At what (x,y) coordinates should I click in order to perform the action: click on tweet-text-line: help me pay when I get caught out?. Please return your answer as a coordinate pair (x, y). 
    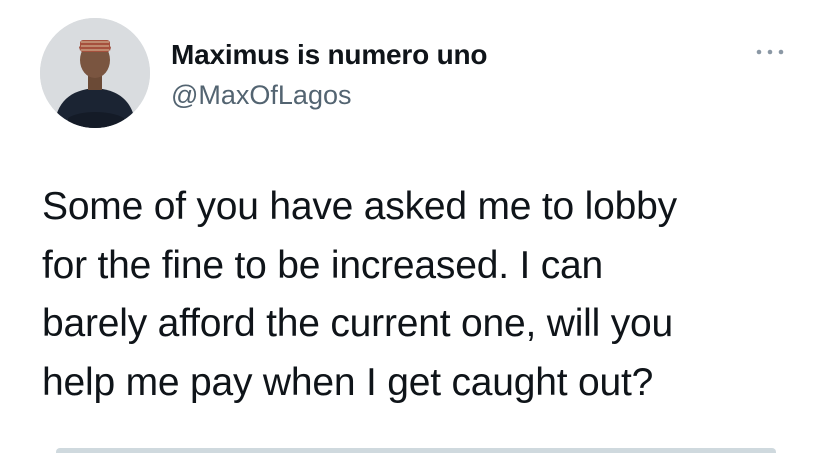
    Looking at the image, I should click on (348, 382).